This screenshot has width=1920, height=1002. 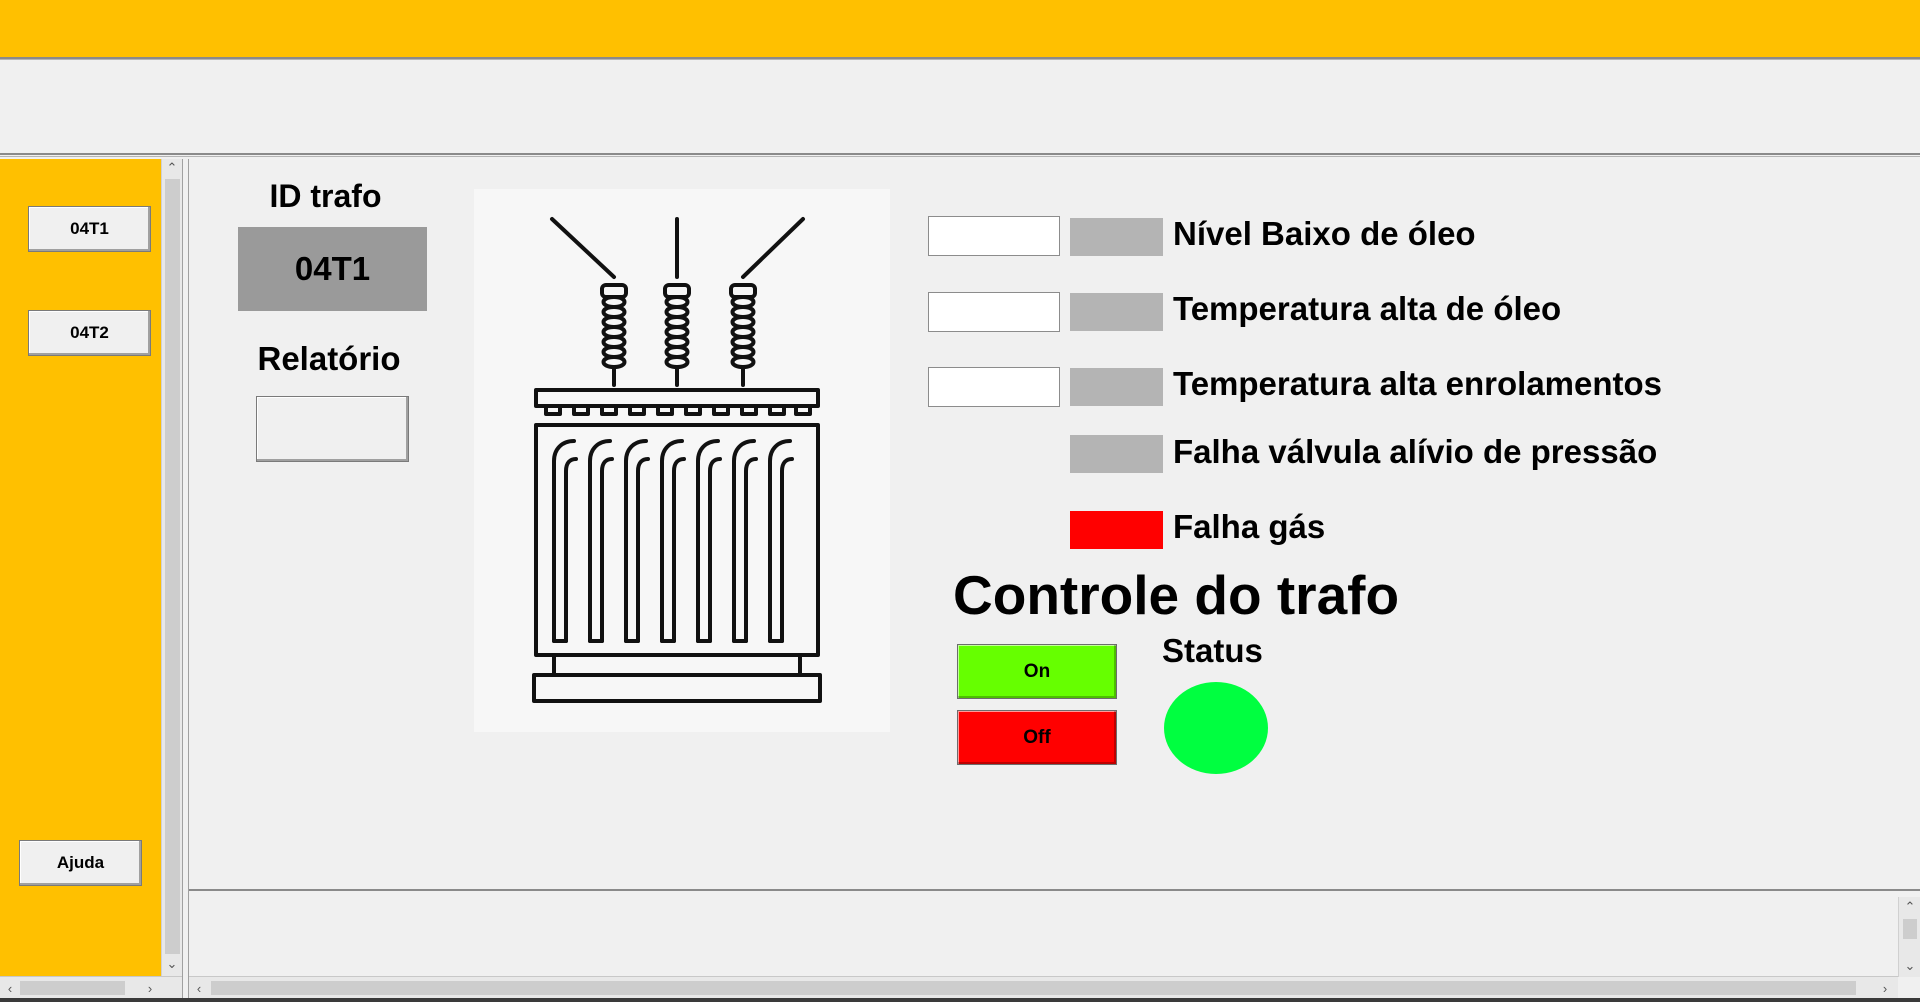 I want to click on title-bar, so click(x=960, y=28).